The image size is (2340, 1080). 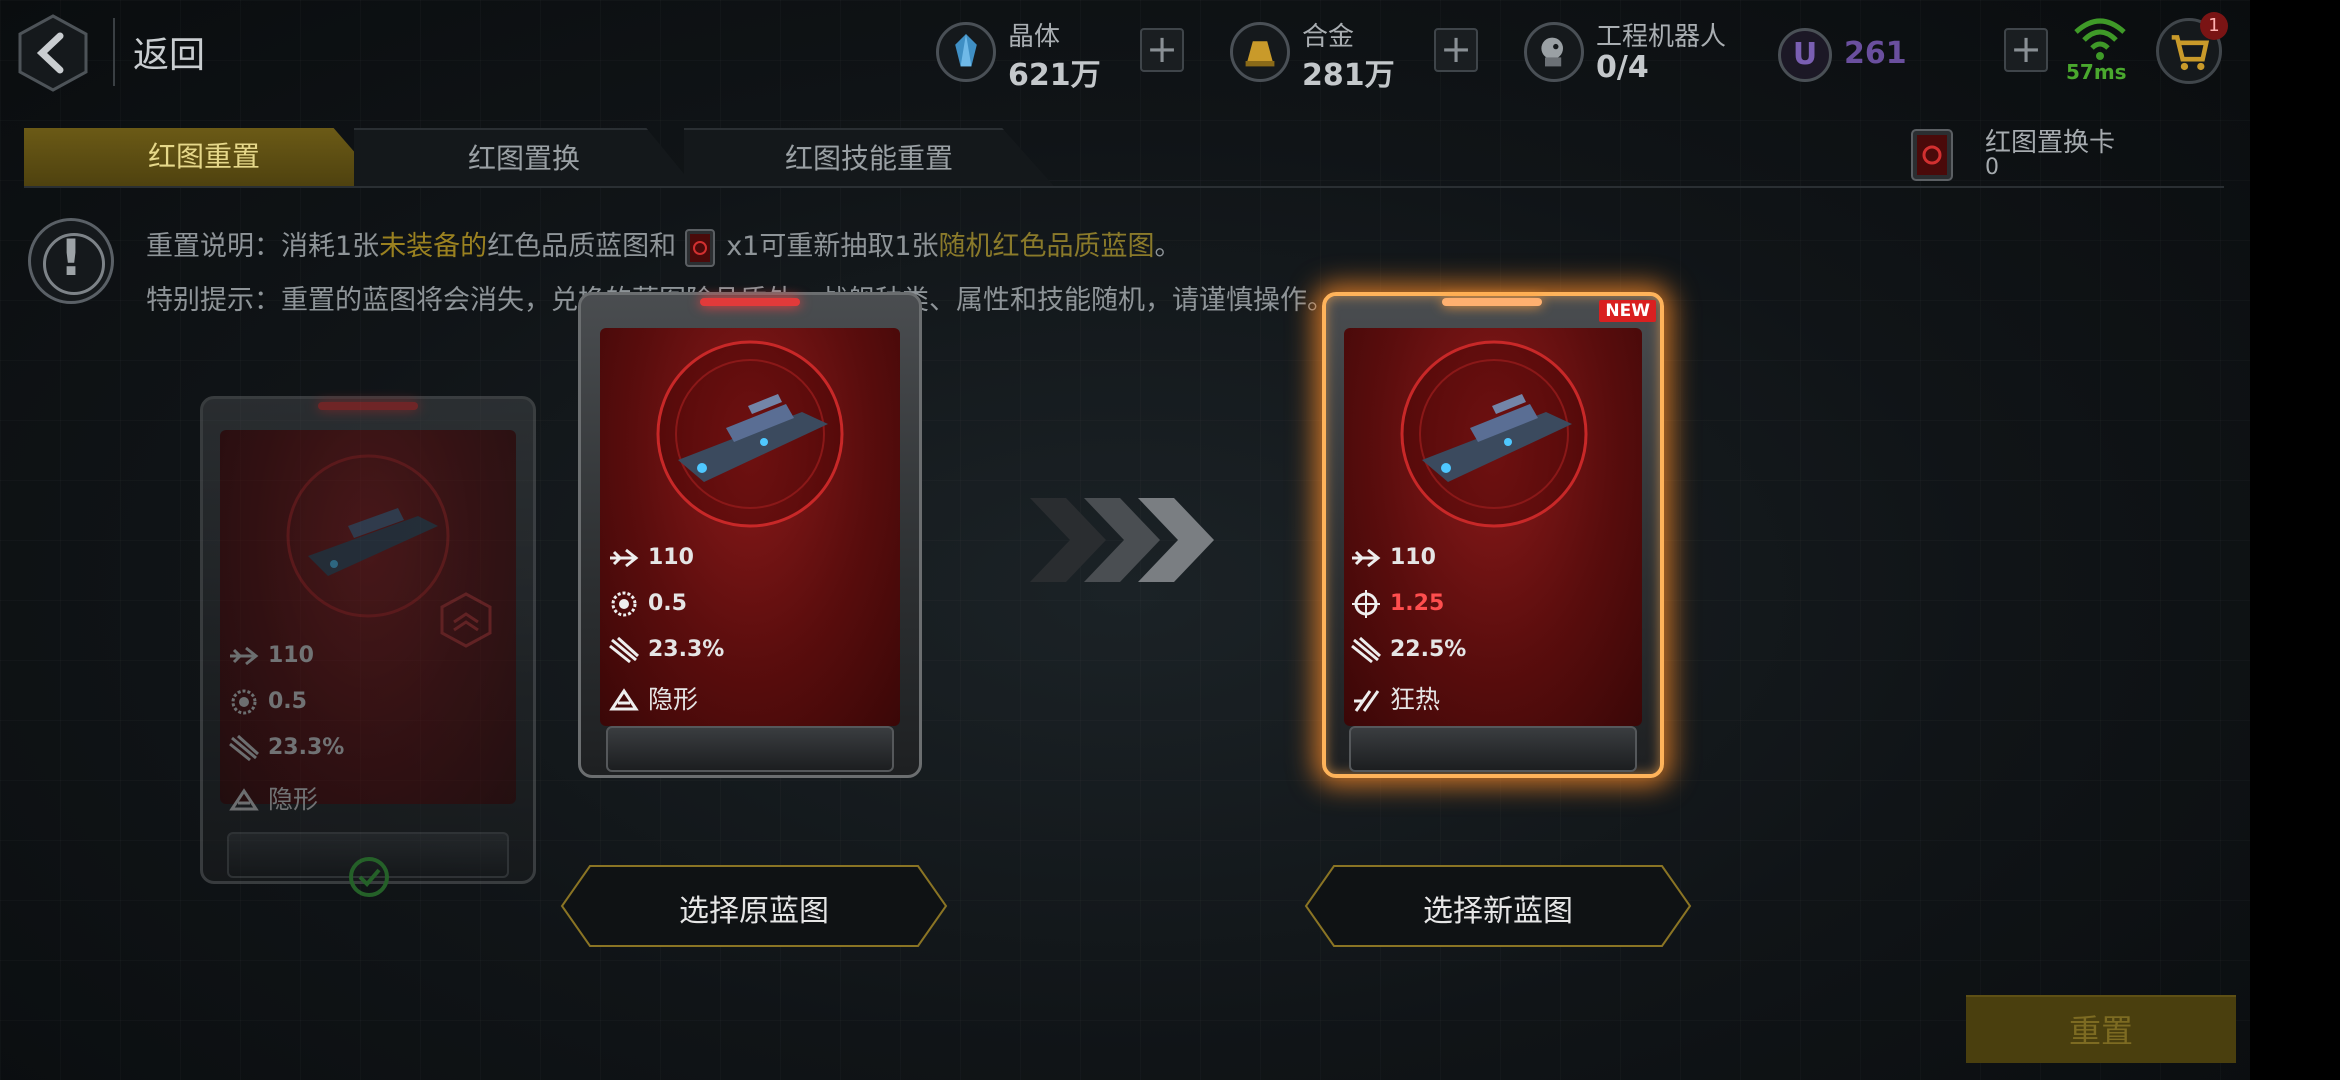 What do you see at coordinates (1622, 67) in the screenshot?
I see `resource-value: 0/4` at bounding box center [1622, 67].